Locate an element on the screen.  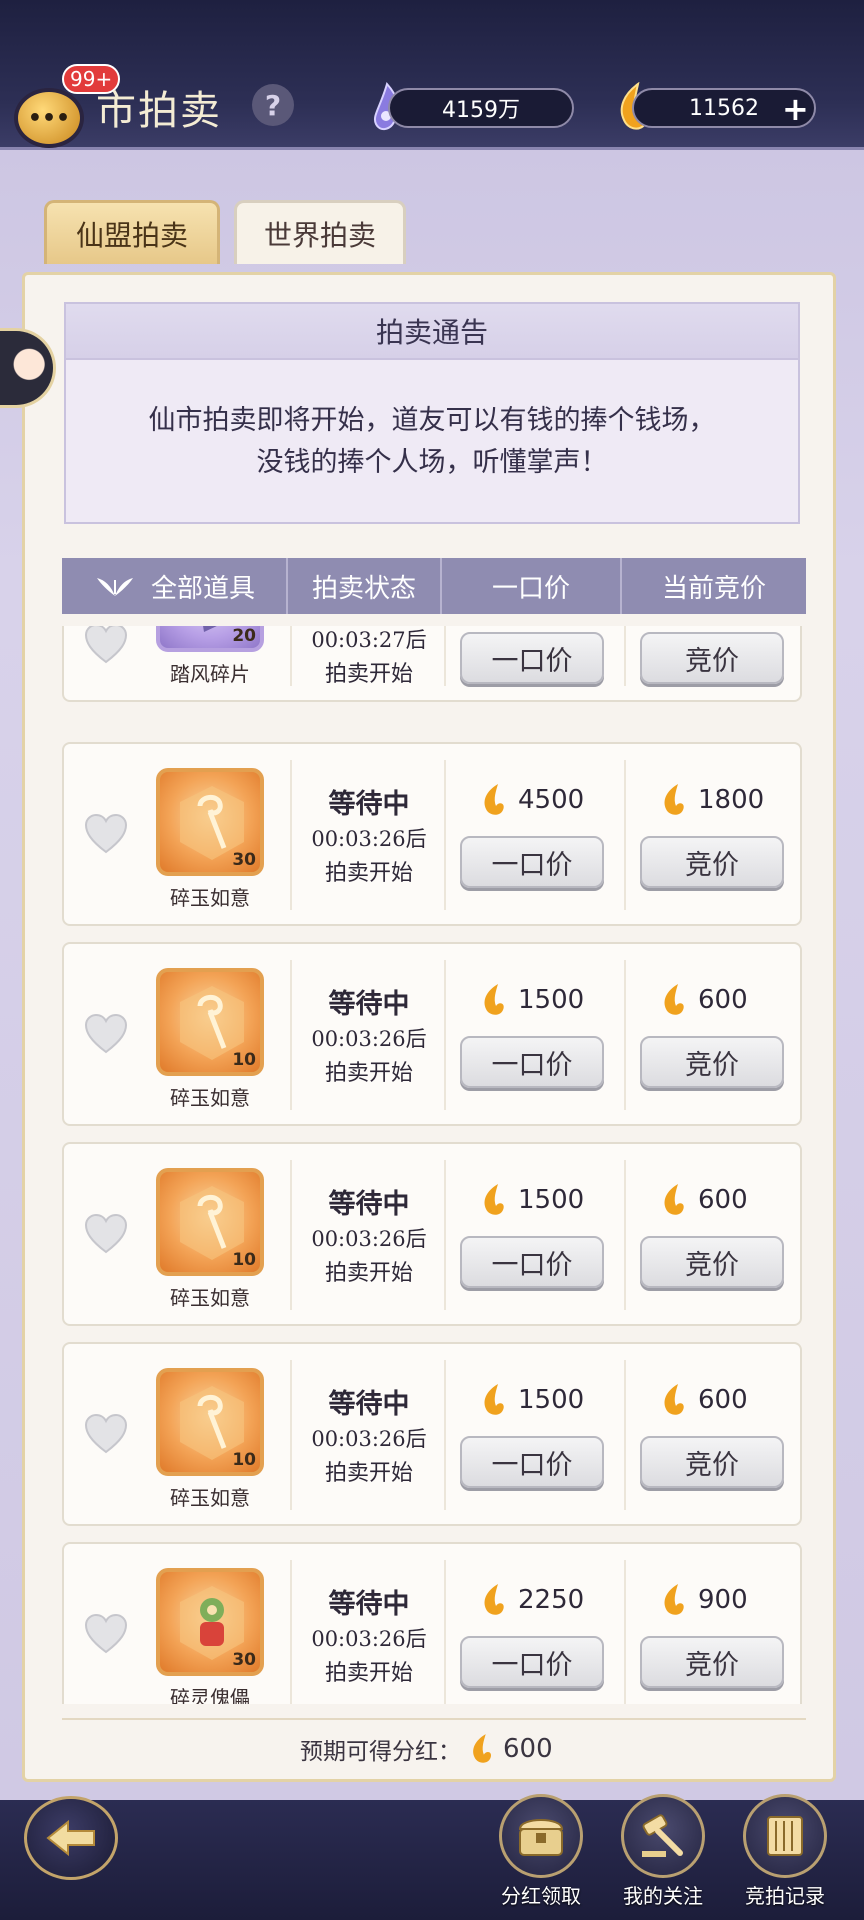
auction-notice: 拍卖通告 仙市拍卖即将开始，道友可以有钱的捧个钱场， 没钱的捧个人场，听懂掌声！ is located at coordinates (432, 413).